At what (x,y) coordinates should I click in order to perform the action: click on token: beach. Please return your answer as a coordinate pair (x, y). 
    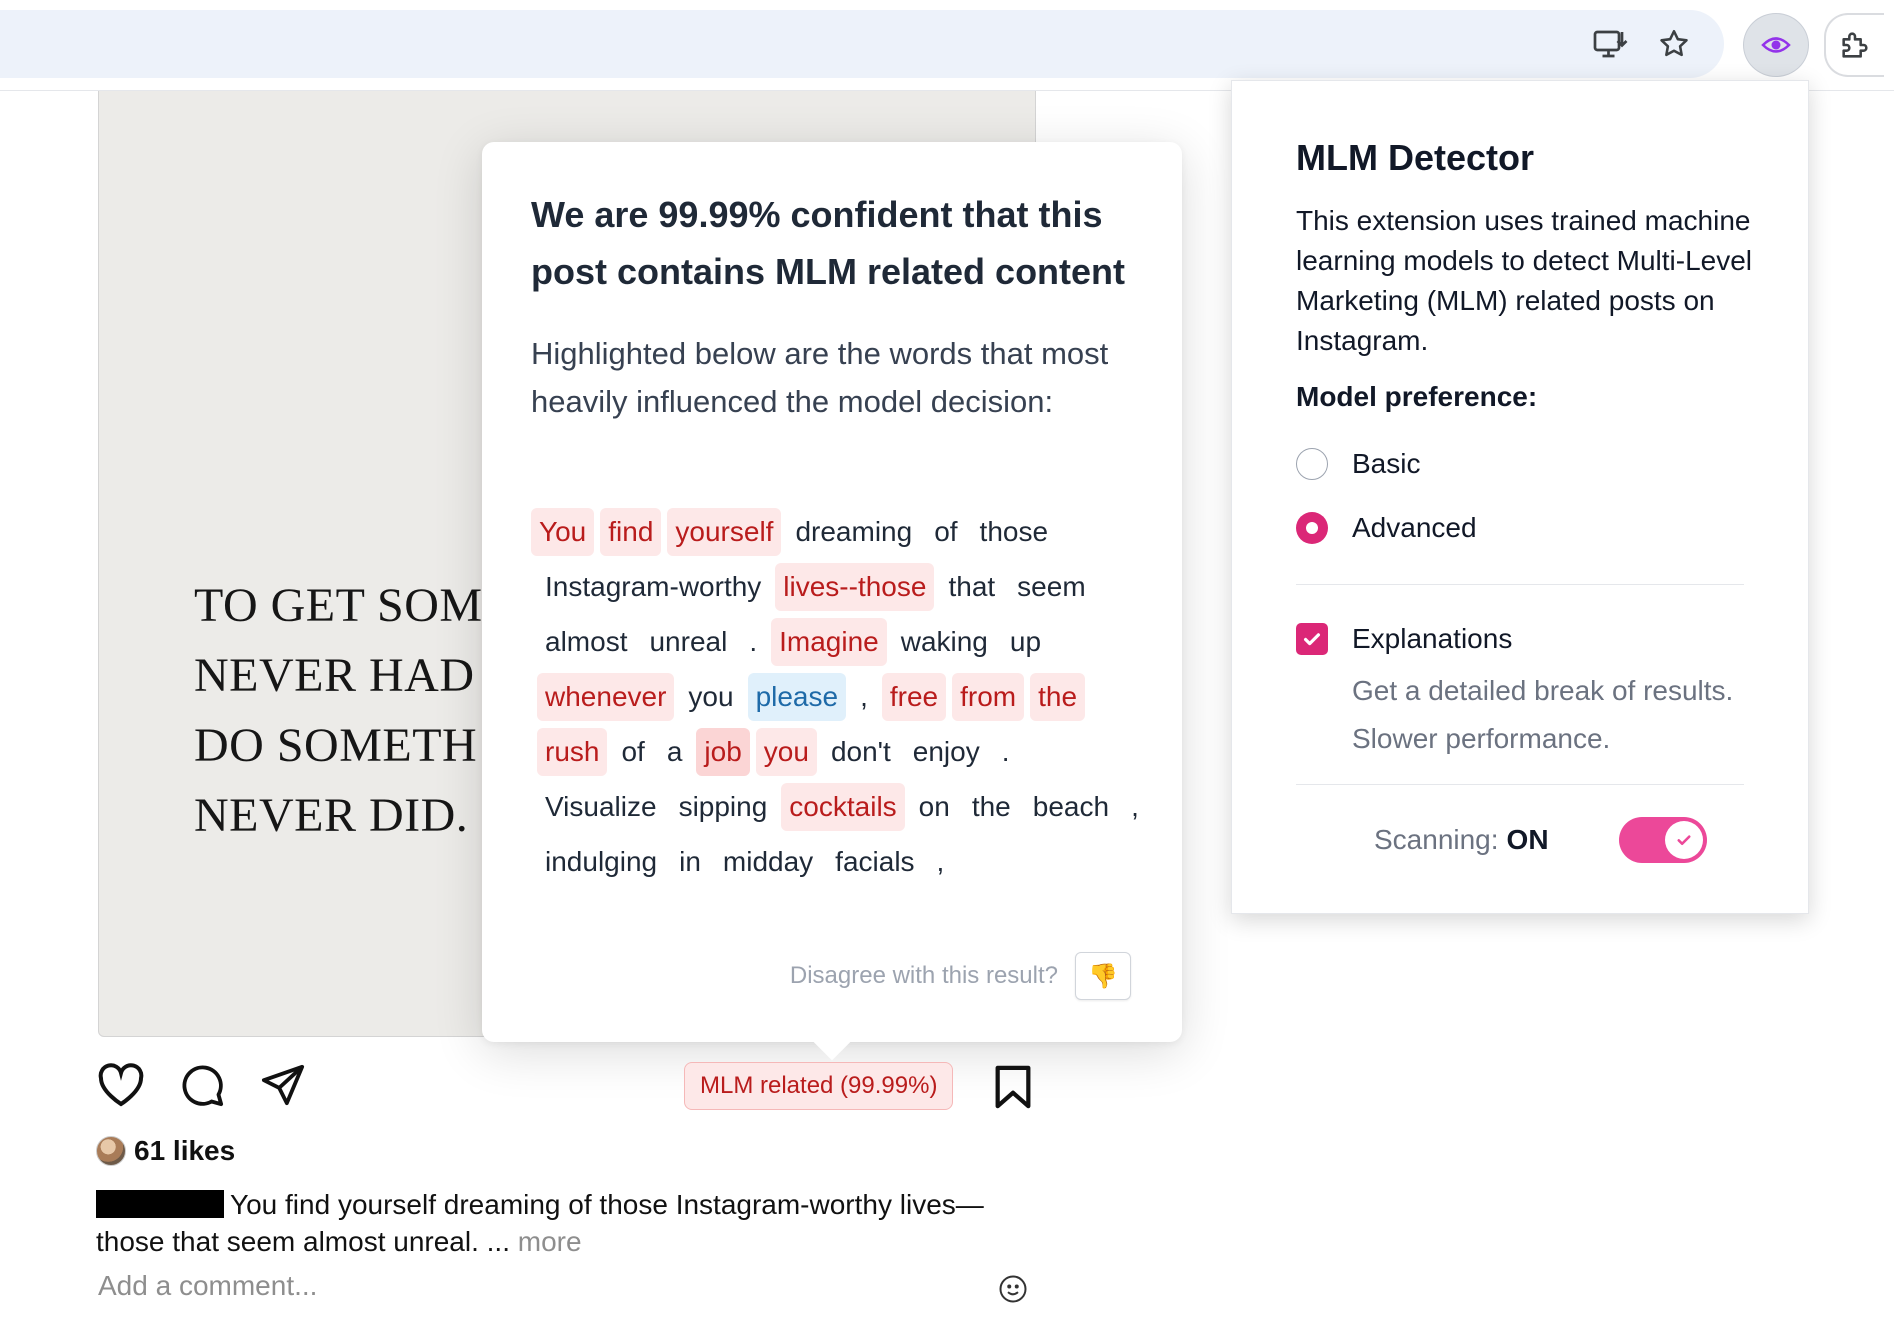
    Looking at the image, I should click on (1071, 806).